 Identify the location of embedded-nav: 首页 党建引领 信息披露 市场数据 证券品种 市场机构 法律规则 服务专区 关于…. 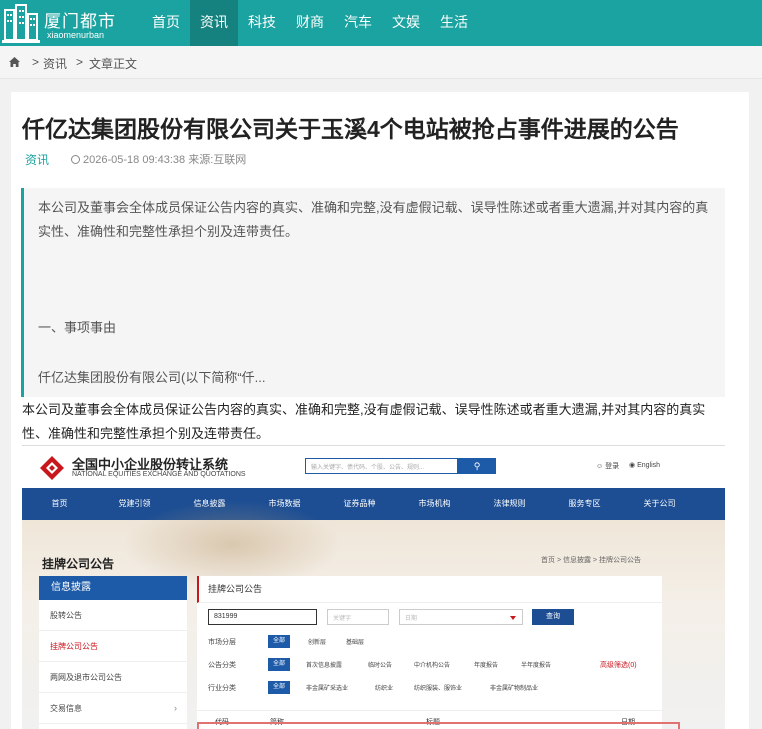
(373, 504).